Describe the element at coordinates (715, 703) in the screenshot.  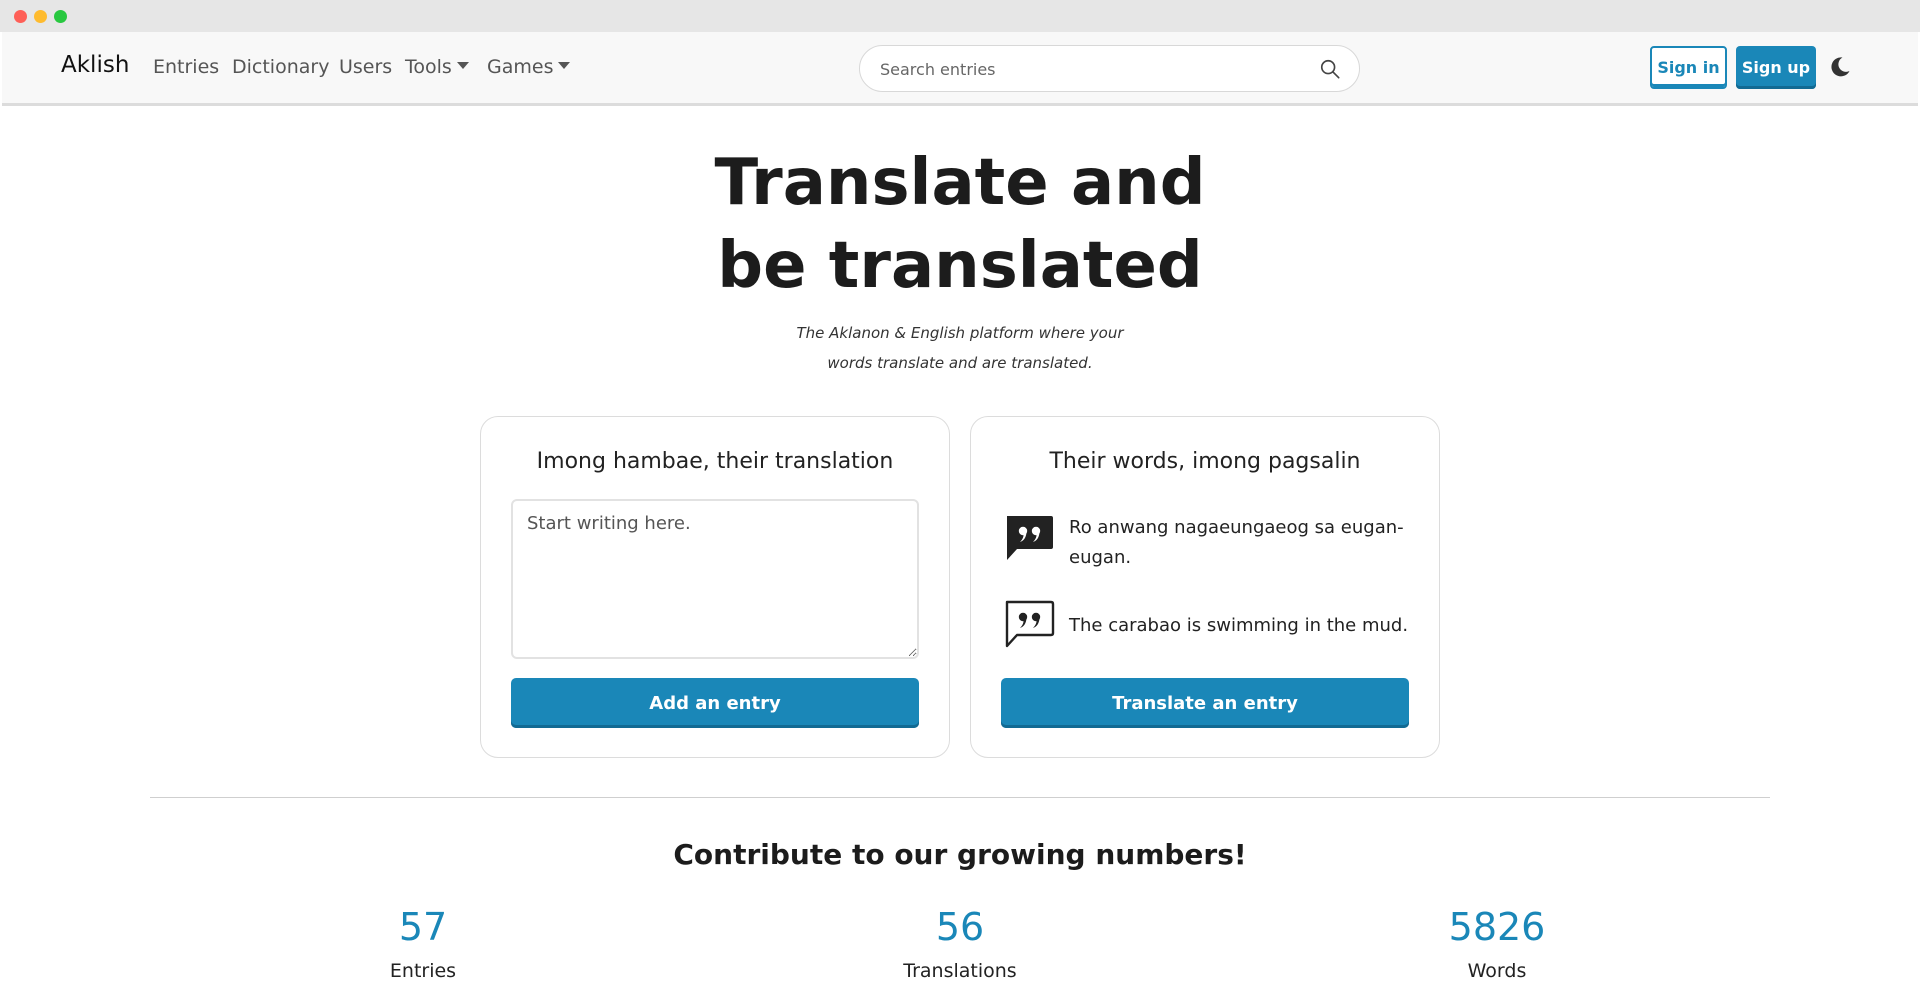
I see `add-entry-button: Add an entry` at that location.